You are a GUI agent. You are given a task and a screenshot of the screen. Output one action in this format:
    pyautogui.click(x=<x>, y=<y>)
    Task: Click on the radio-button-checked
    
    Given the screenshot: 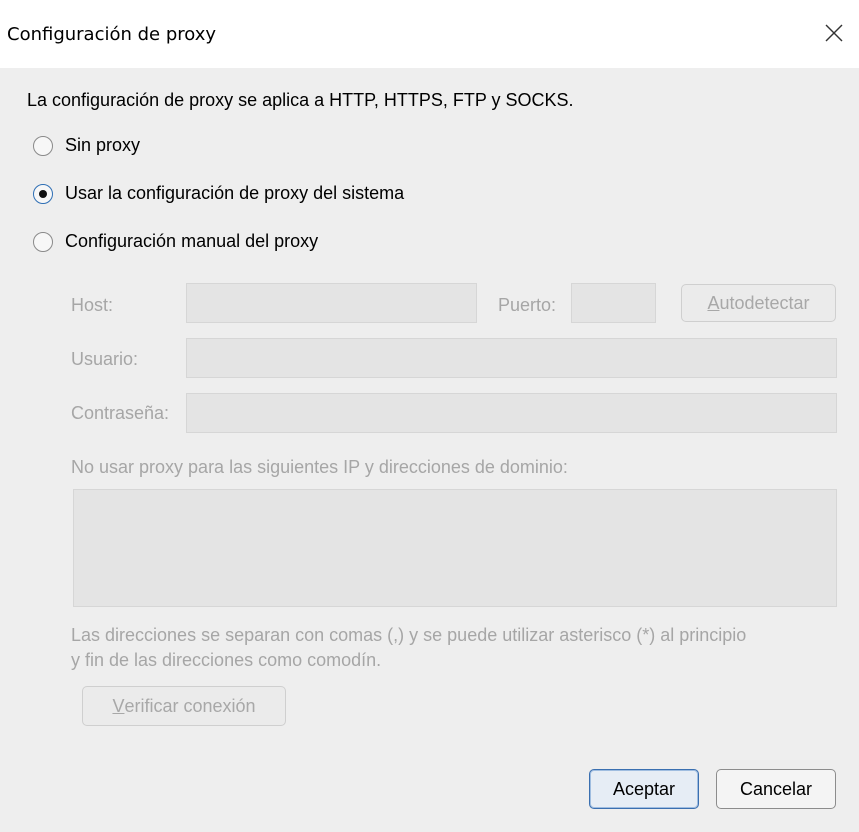 What is the action you would take?
    pyautogui.click(x=43, y=193)
    